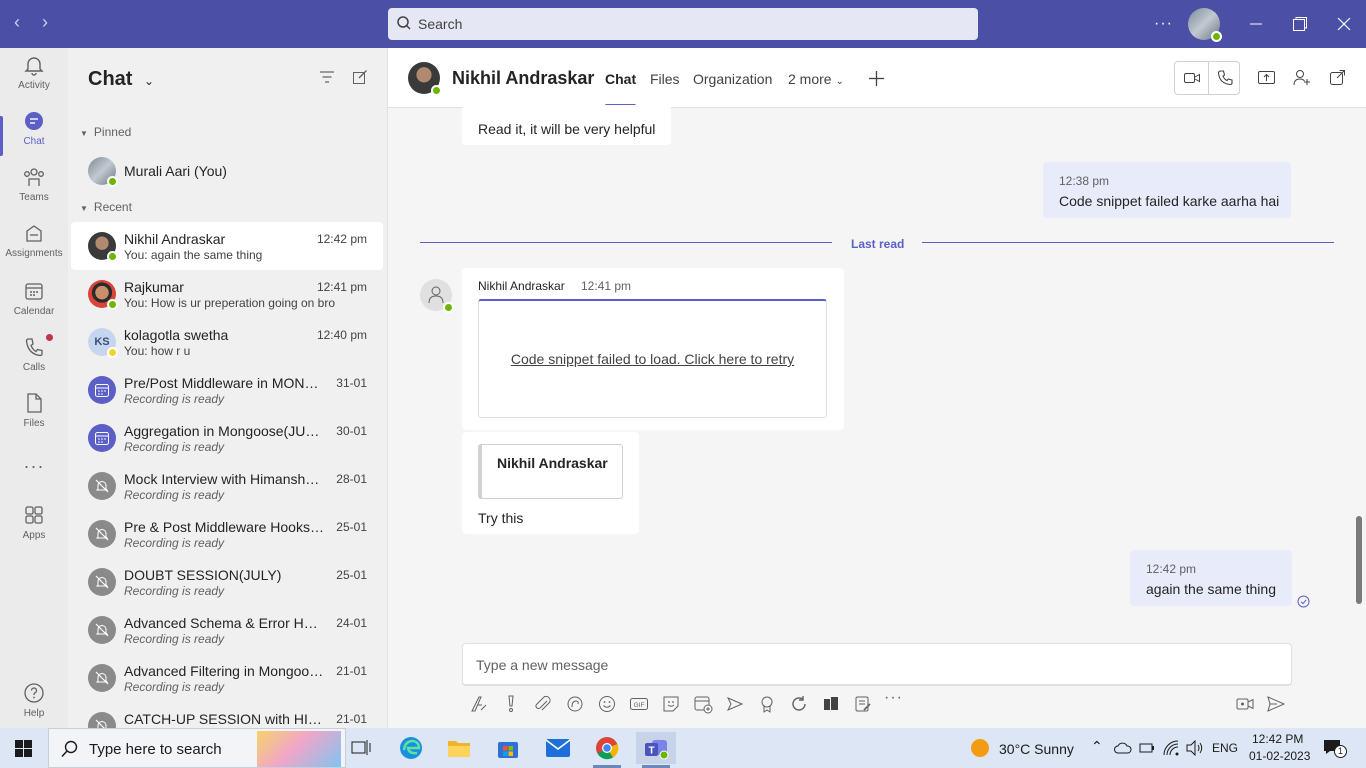 This screenshot has width=1366, height=768. What do you see at coordinates (1337, 77) in the screenshot?
I see `pop-out-icon` at bounding box center [1337, 77].